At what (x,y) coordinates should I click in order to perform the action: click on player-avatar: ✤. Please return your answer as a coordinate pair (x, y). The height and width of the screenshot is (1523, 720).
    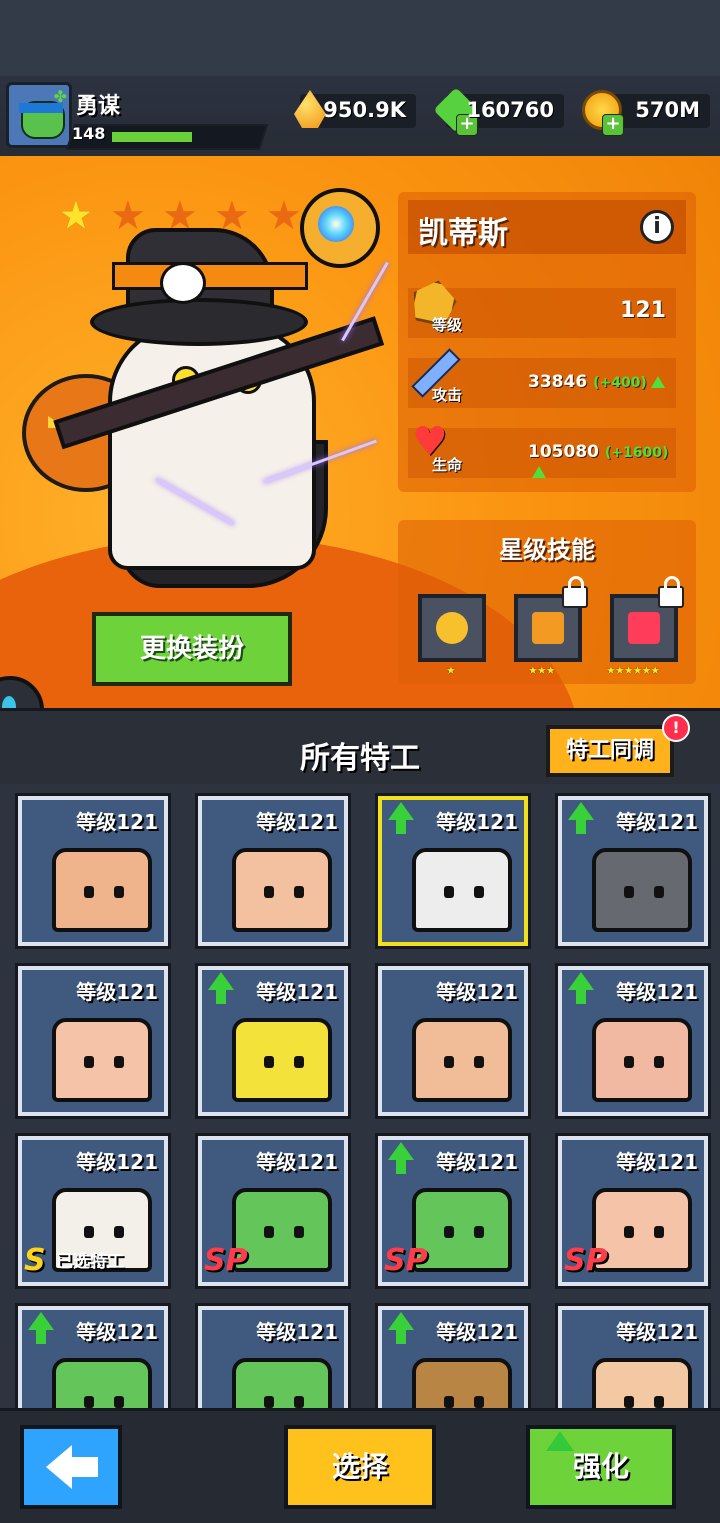
    Looking at the image, I should click on (39, 115).